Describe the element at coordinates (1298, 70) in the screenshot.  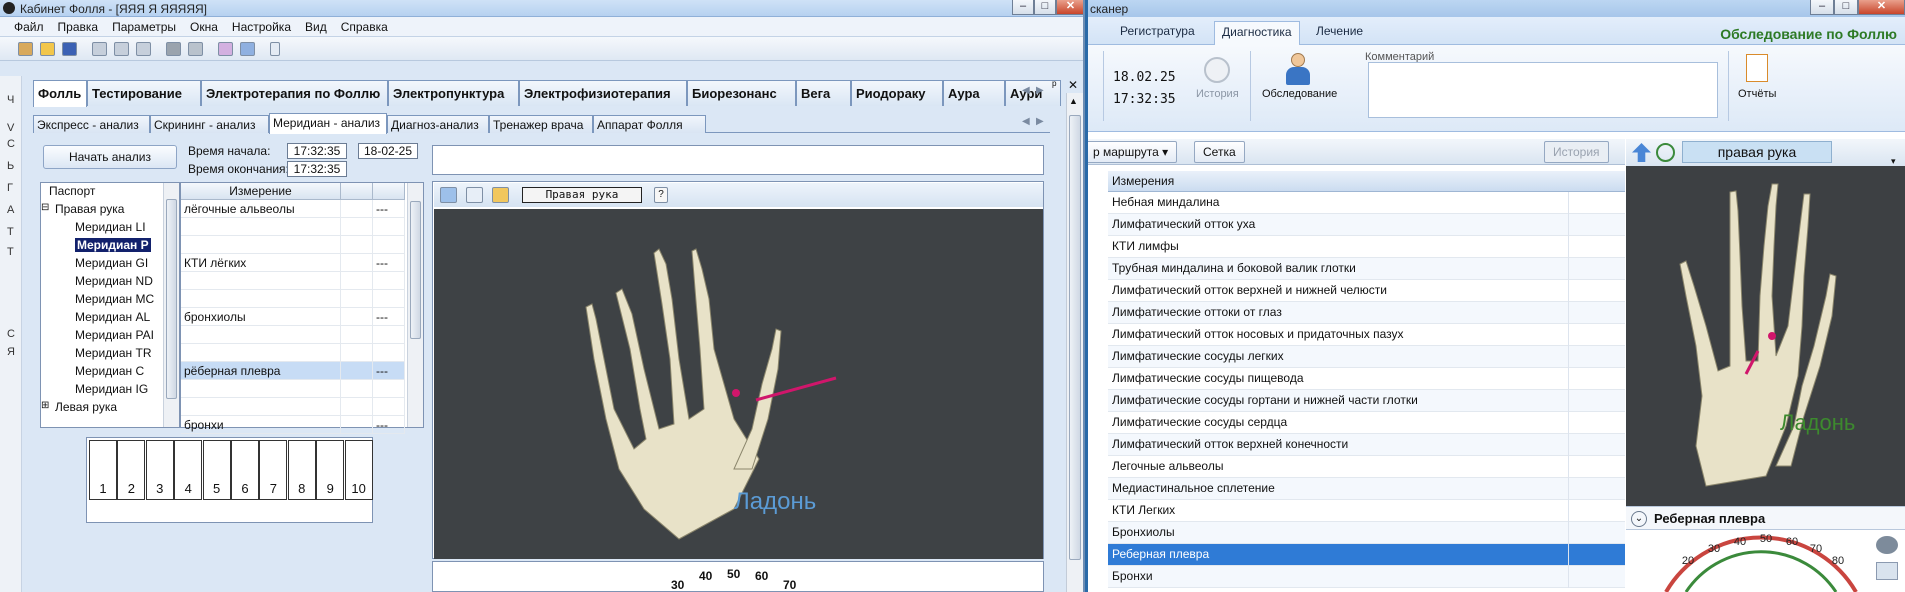
I see `examination-icon` at that location.